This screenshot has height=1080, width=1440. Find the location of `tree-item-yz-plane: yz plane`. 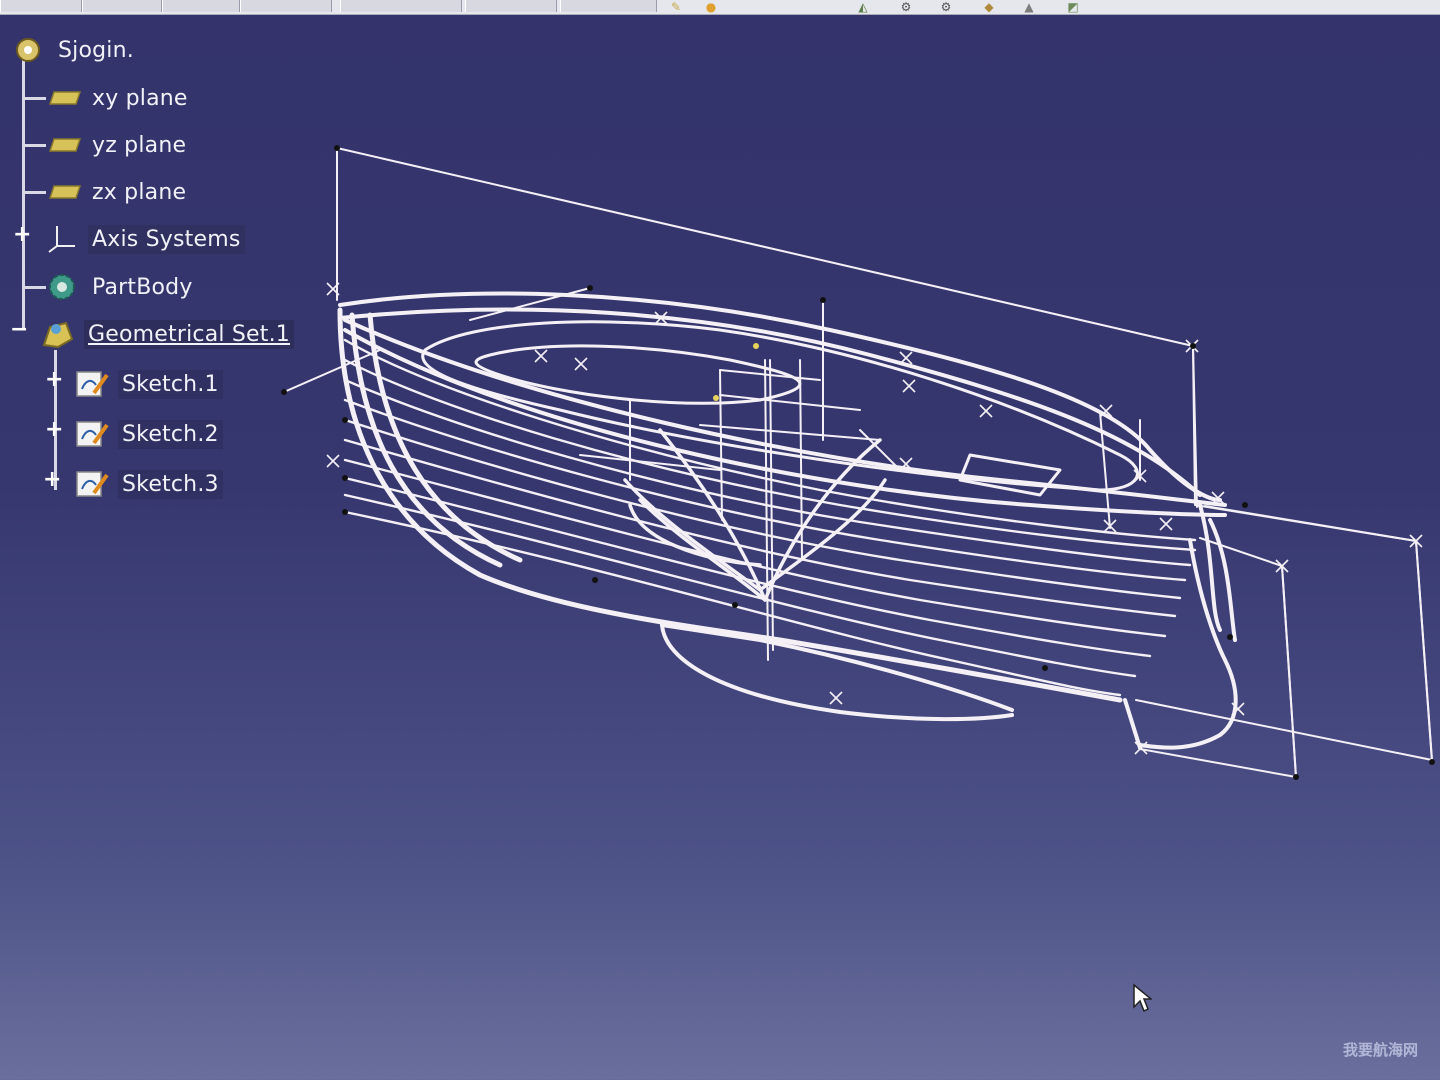

tree-item-yz-plane: yz plane is located at coordinates (119, 145).